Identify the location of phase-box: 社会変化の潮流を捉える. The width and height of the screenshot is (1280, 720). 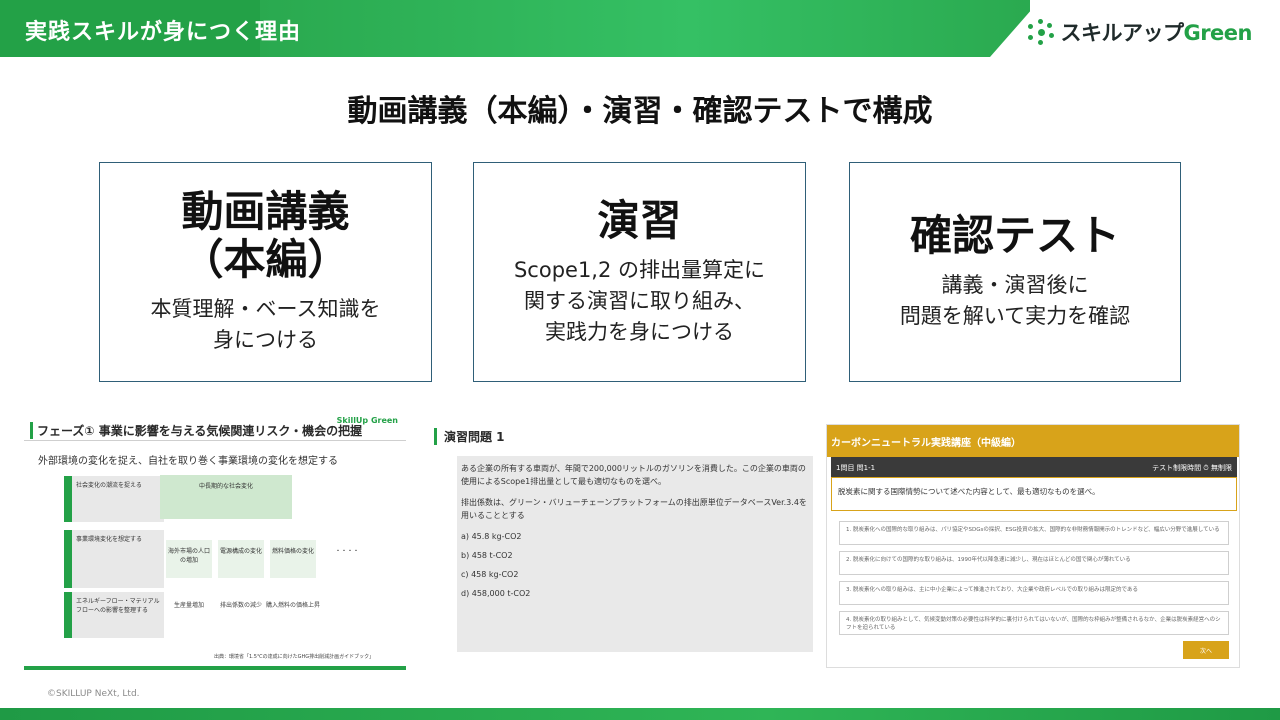
(114, 499).